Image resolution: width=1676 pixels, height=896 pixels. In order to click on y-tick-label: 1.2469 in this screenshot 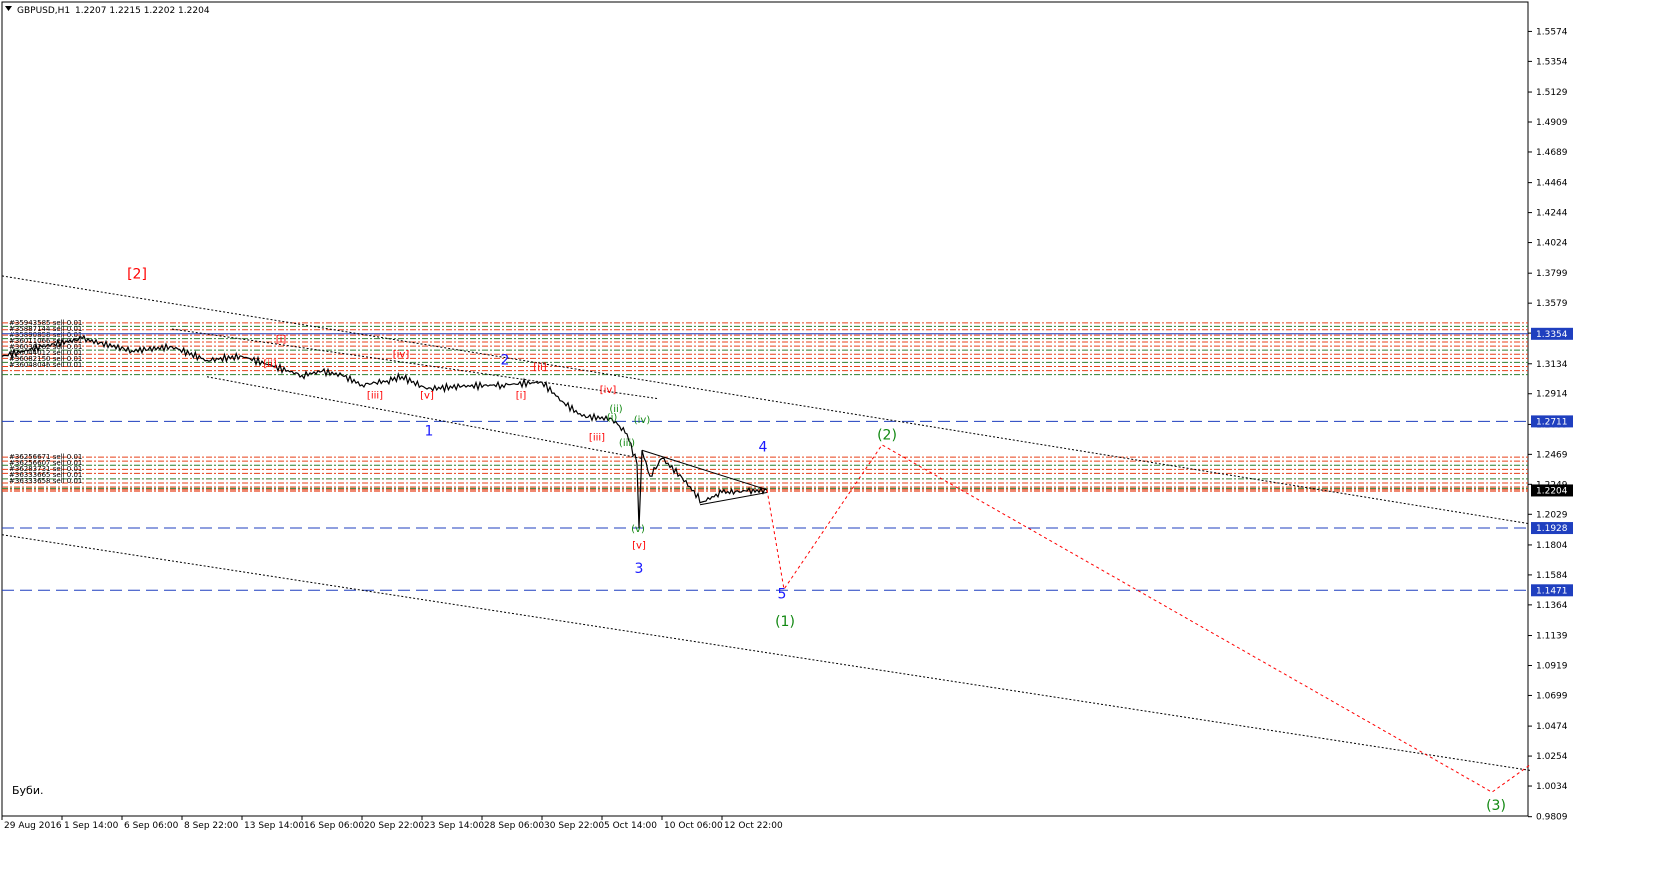, I will do `click(1552, 455)`.